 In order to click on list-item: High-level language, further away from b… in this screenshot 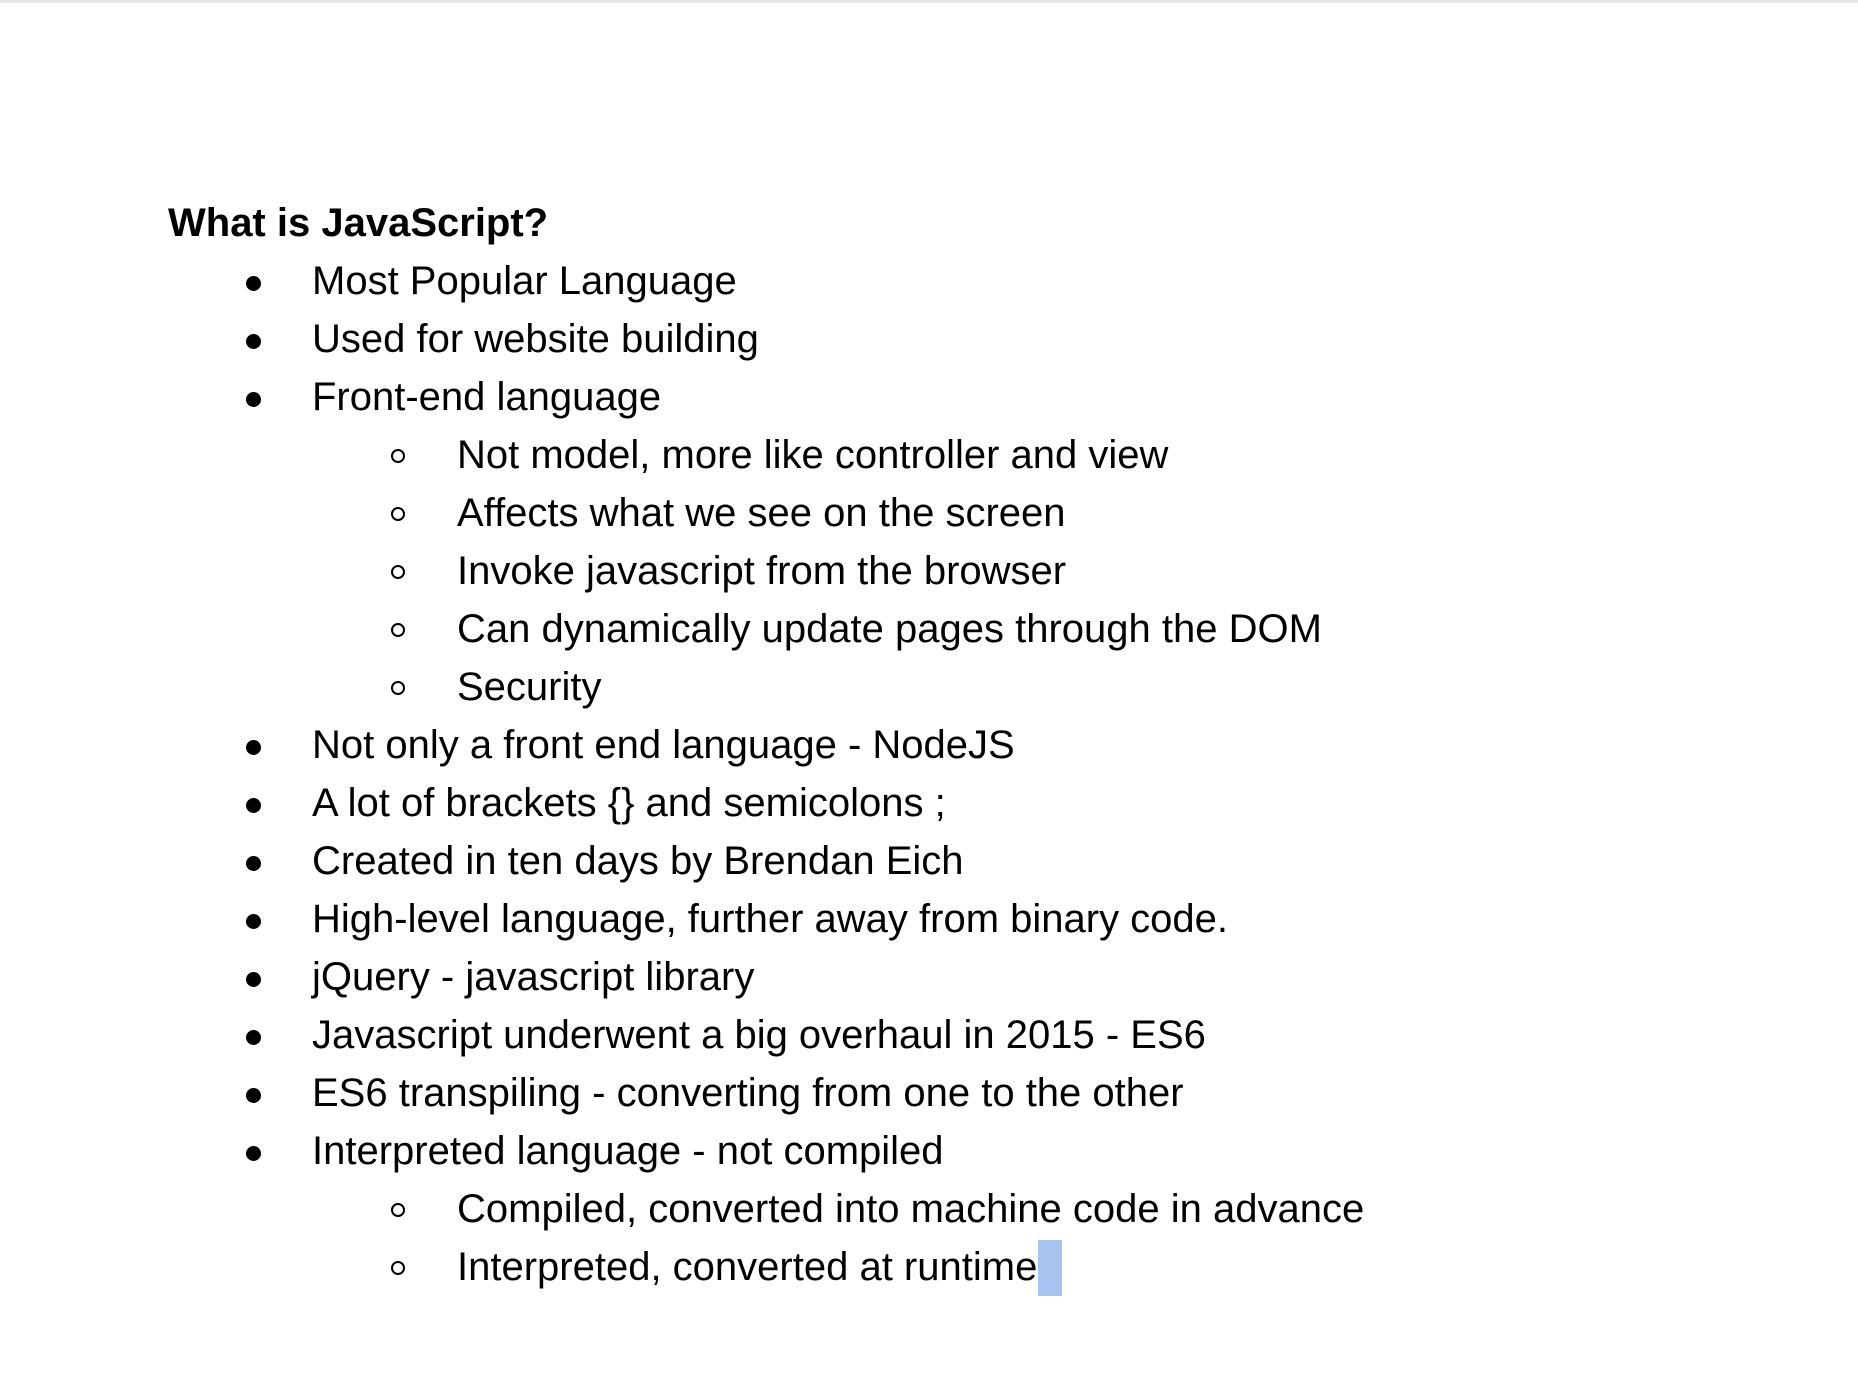, I will do `click(968, 919)`.